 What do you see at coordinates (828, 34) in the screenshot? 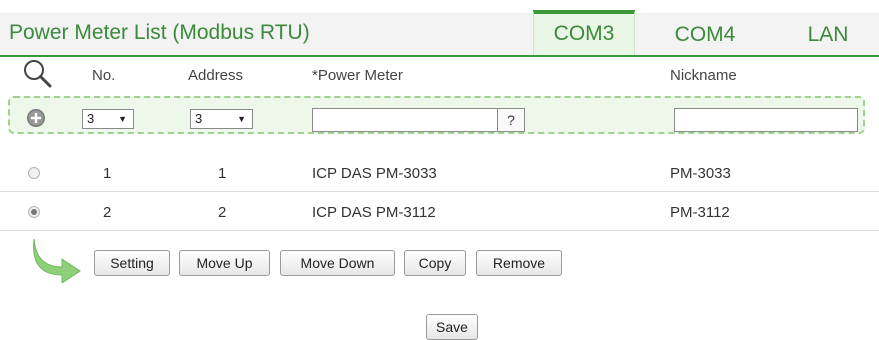
I see `tab-lan: LAN` at bounding box center [828, 34].